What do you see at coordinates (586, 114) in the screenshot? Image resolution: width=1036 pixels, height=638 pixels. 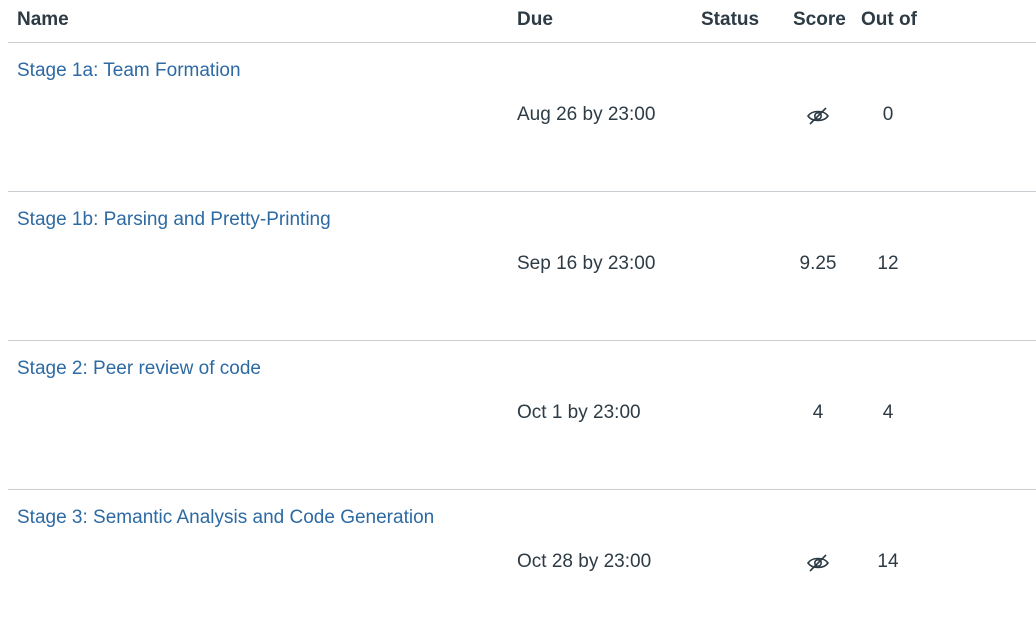 I see `due-date: Aug 26 by 23:00` at bounding box center [586, 114].